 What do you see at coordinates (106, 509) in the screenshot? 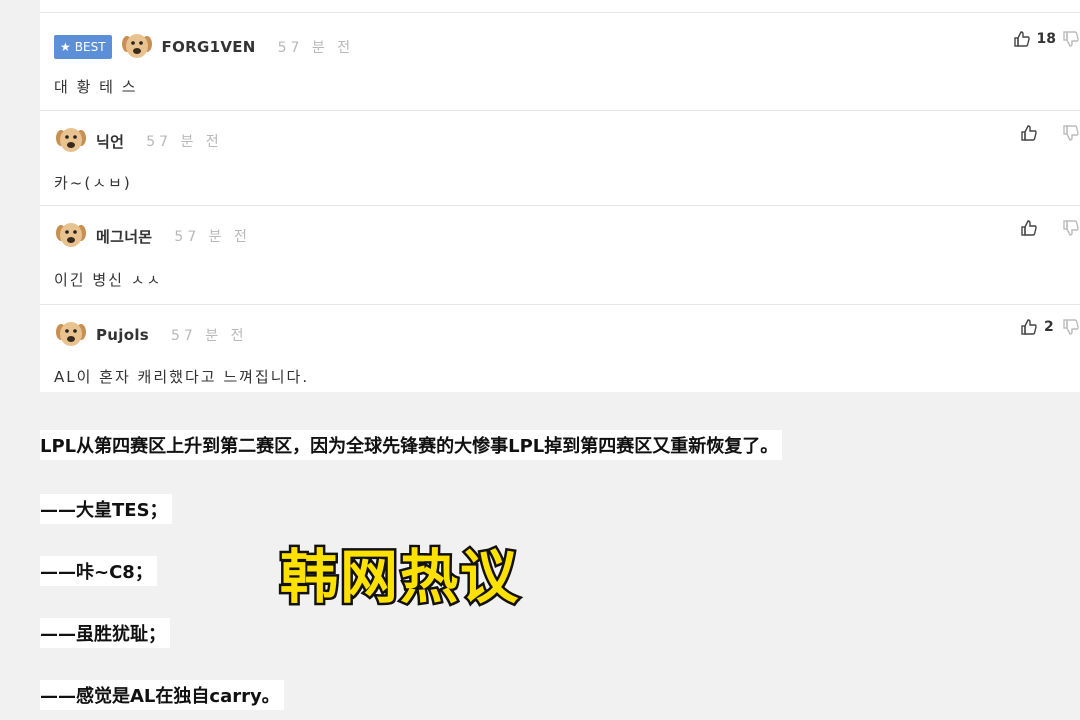
I see `article-line: ——大皇TES；` at bounding box center [106, 509].